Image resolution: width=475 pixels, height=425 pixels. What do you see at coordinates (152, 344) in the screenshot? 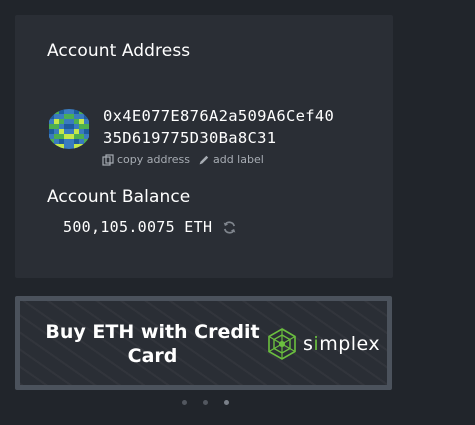
I see `buy-eth-label: Buy ETH with Credit Card` at bounding box center [152, 344].